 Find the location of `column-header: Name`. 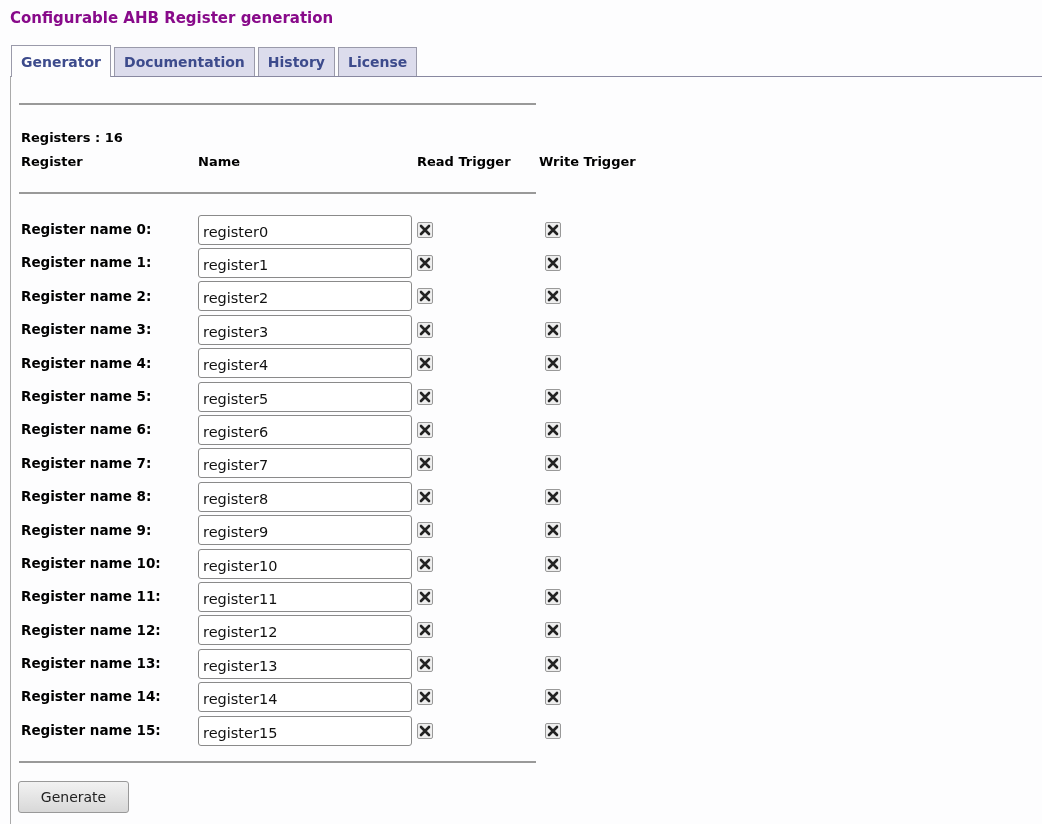

column-header: Name is located at coordinates (219, 161).